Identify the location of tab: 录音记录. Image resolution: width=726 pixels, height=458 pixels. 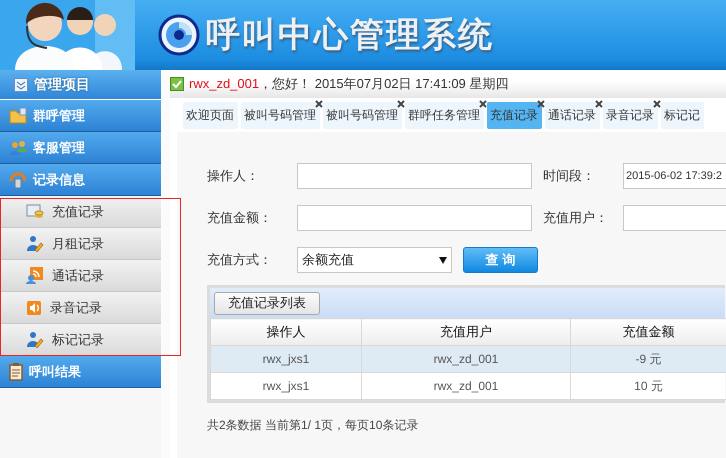
(630, 115).